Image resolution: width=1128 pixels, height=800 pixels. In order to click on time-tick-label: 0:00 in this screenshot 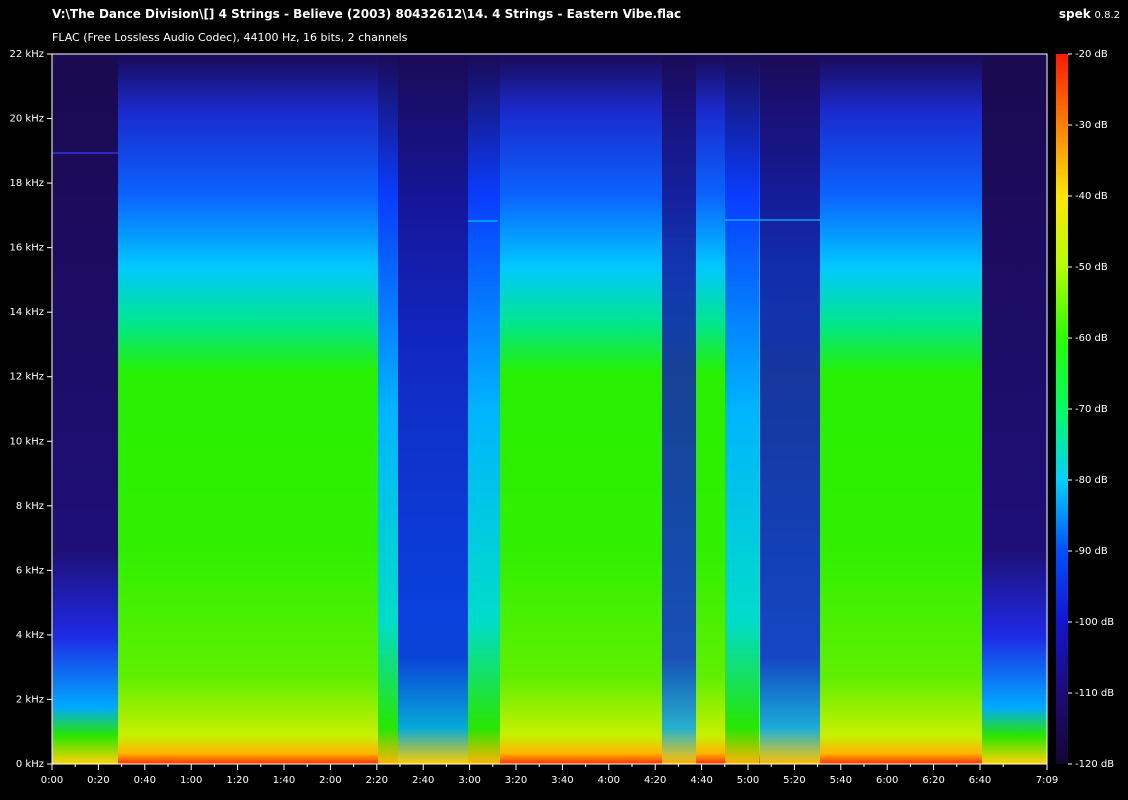, I will do `click(52, 780)`.